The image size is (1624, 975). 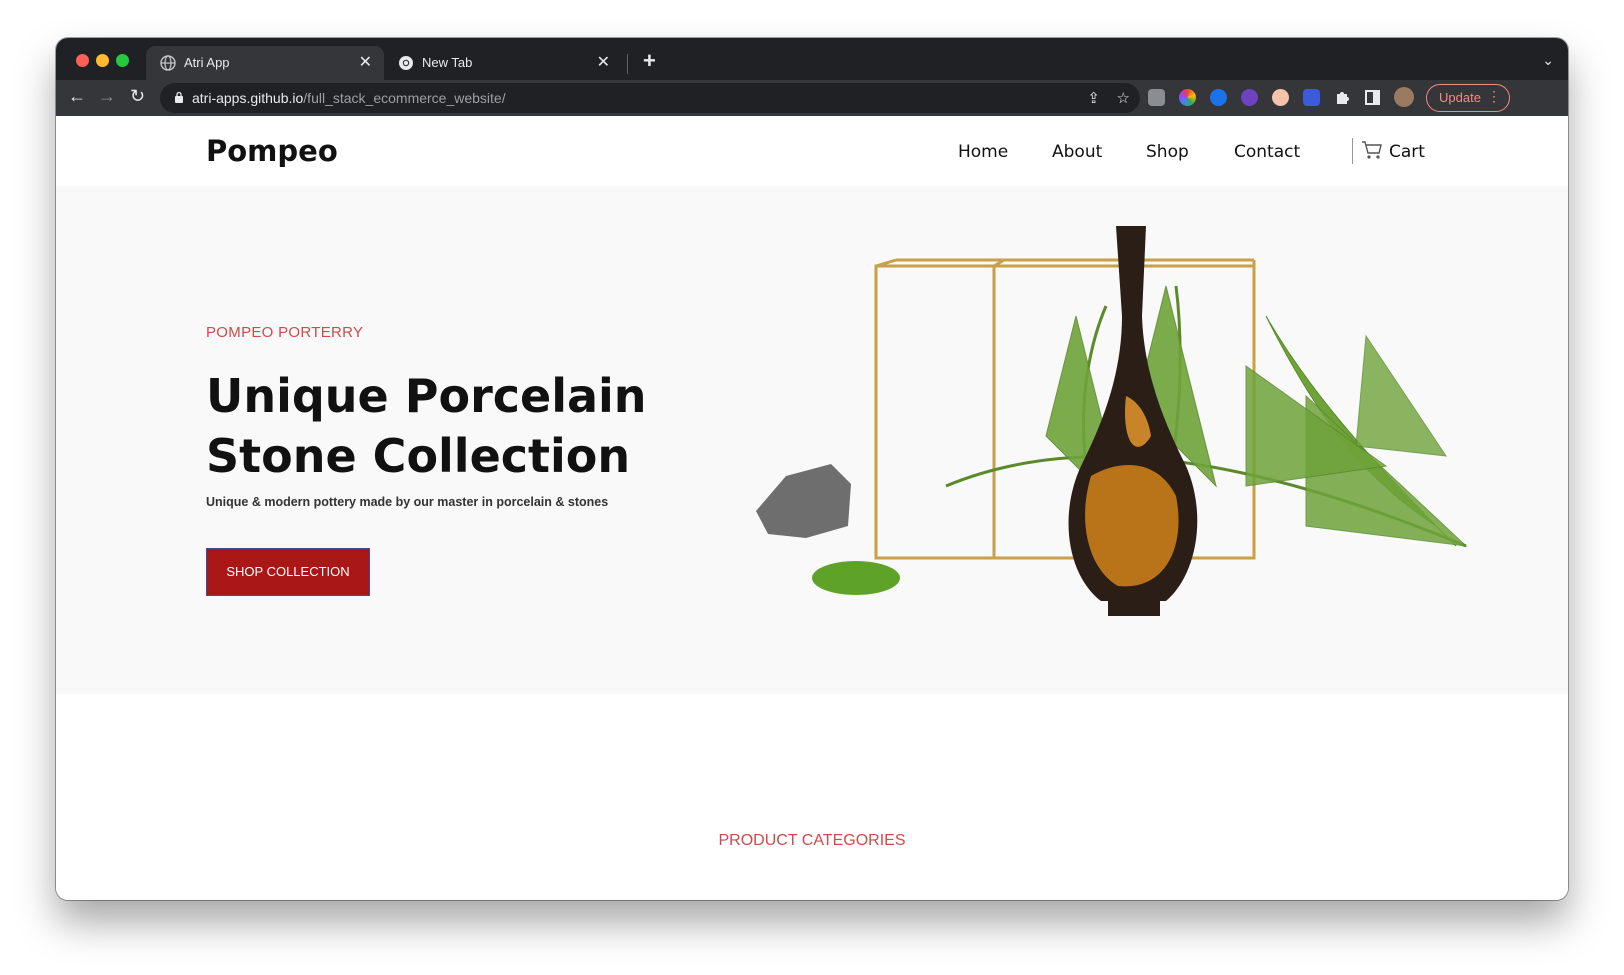 I want to click on tab-strip: Atri App ✕ New Tab ✕ + ⌄, so click(x=812, y=59).